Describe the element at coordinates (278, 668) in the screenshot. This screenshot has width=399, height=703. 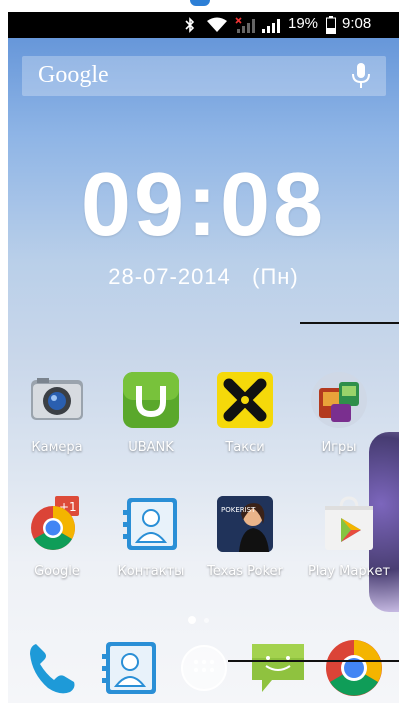
I see `messaging-icon` at that location.